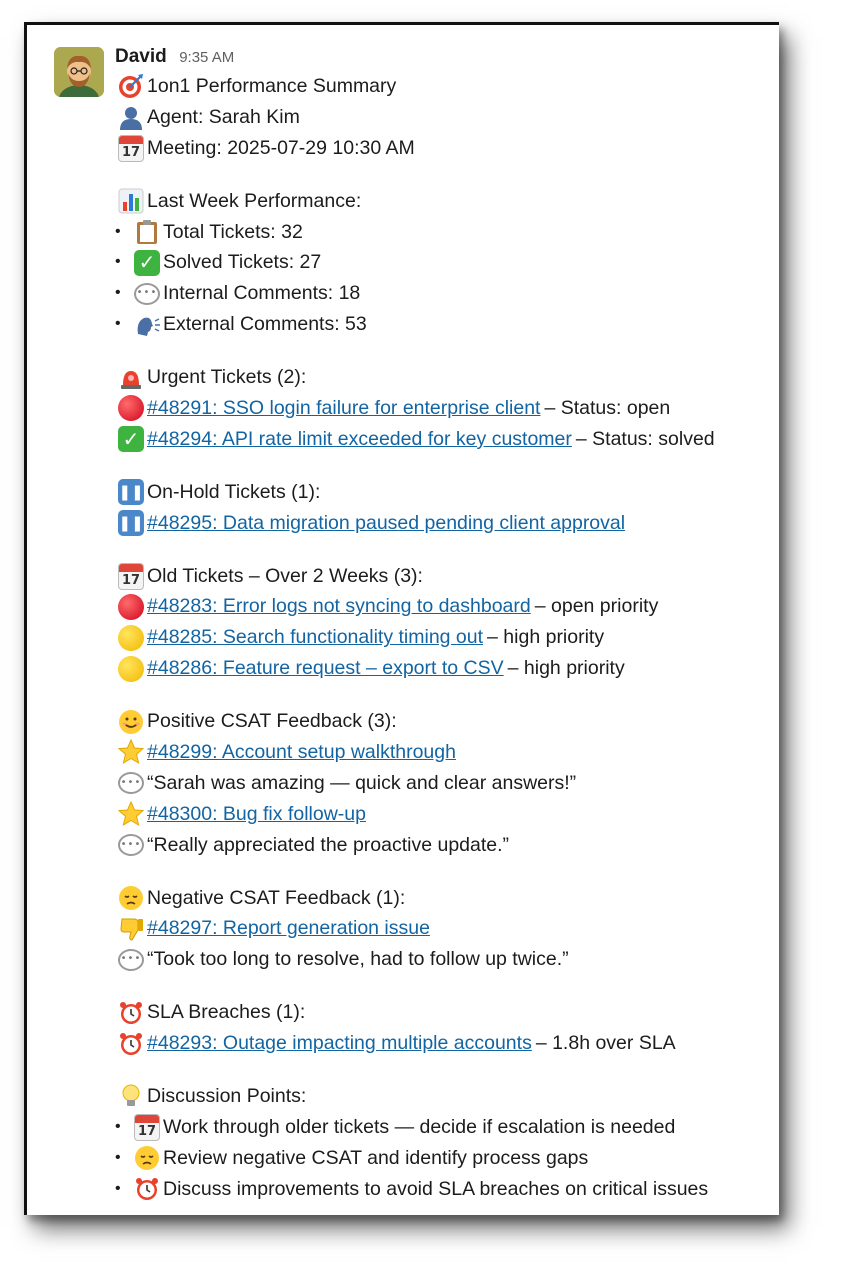 This screenshot has height=1286, width=846. Describe the element at coordinates (131, 929) in the screenshot. I see `thumbs-down-icon` at that location.